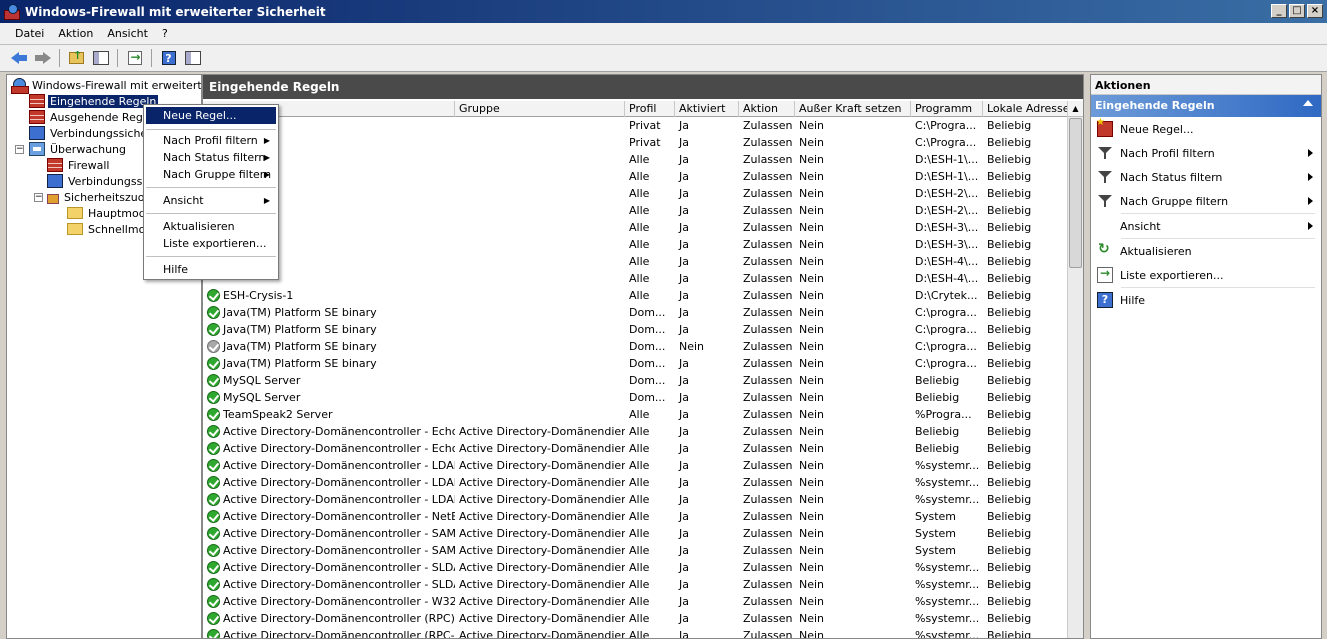  I want to click on export-button, so click(134, 58).